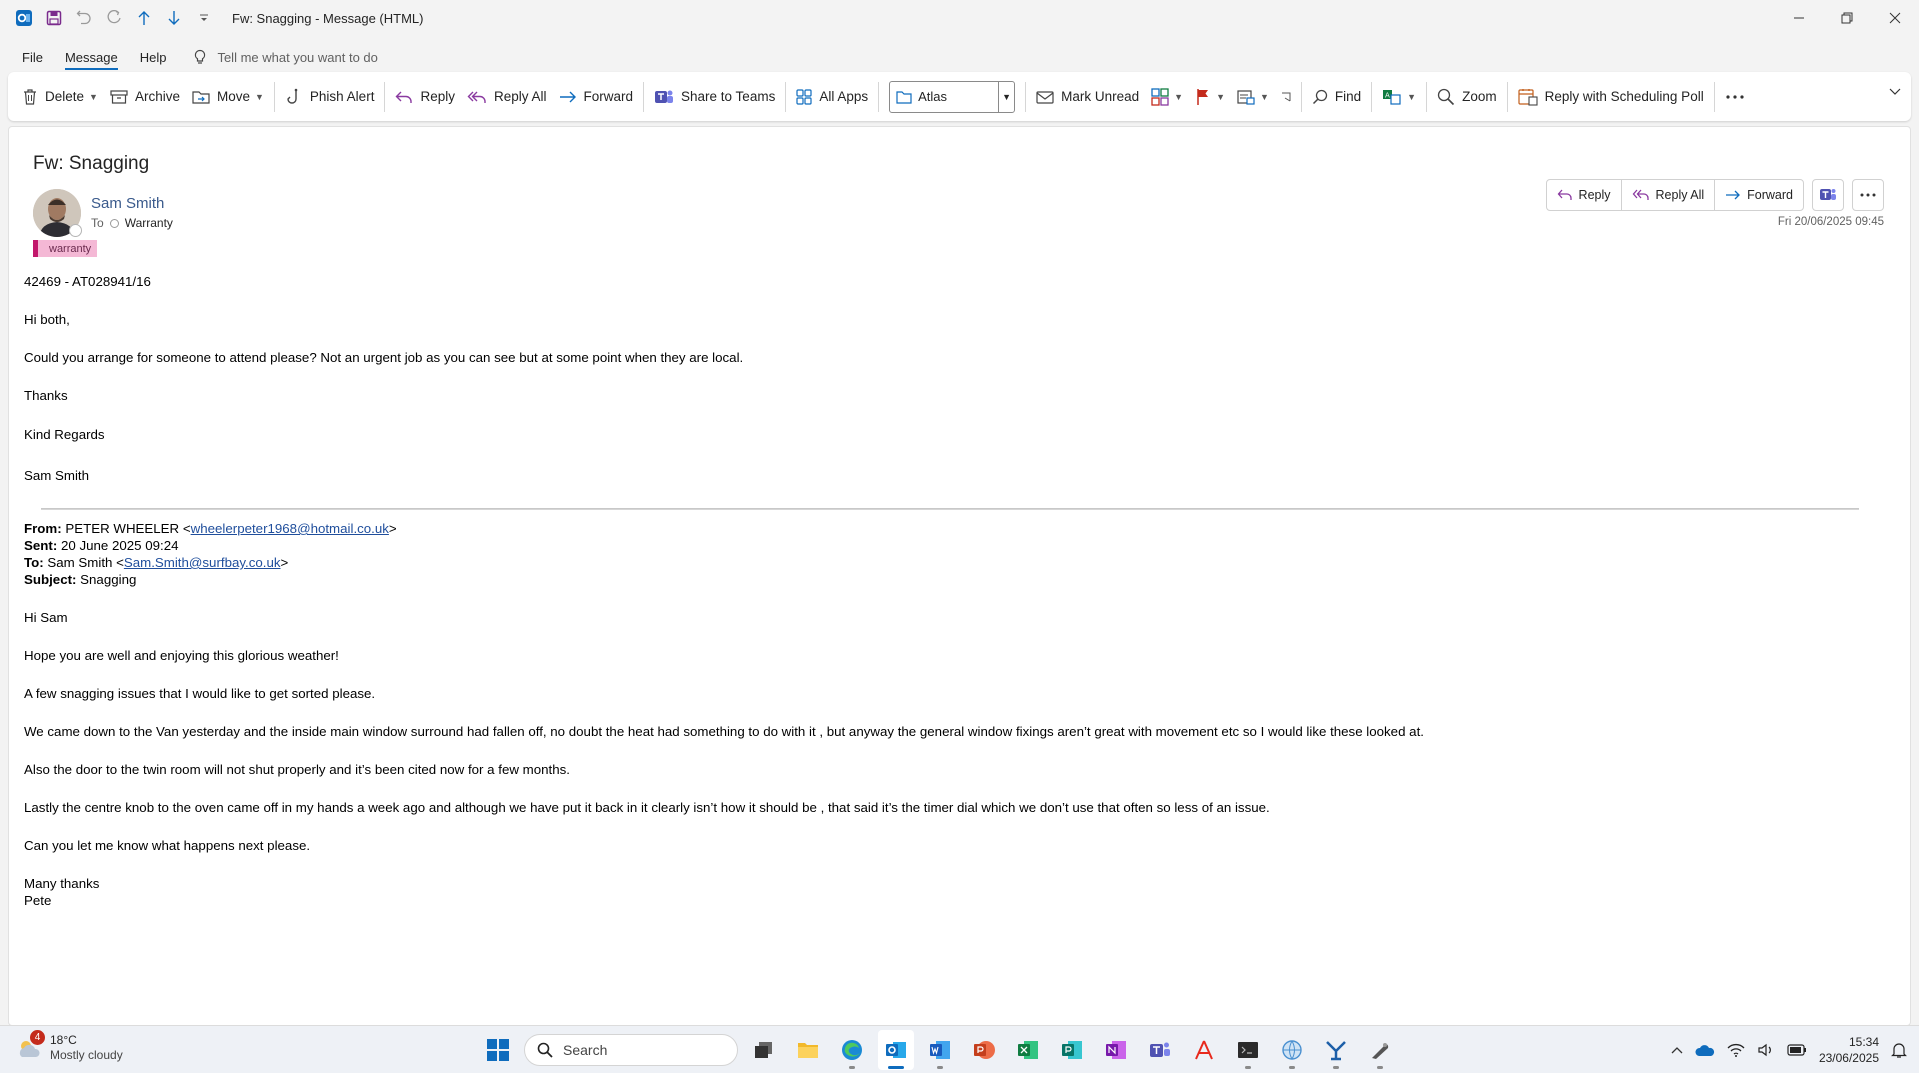 This screenshot has width=1919, height=1073. What do you see at coordinates (1669, 195) in the screenshot?
I see `reply-all-action-button: Reply All` at bounding box center [1669, 195].